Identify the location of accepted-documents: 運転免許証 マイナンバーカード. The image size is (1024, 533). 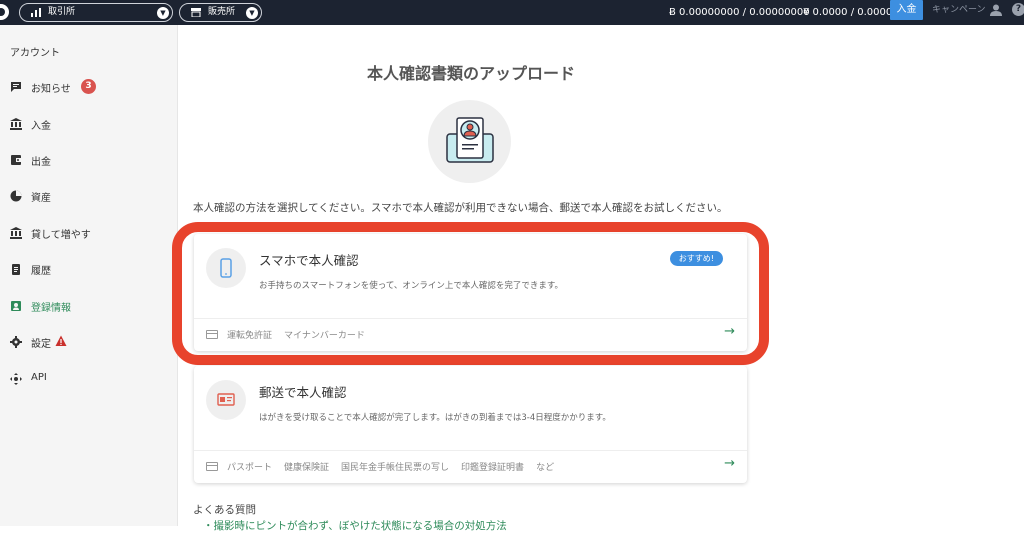
(291, 334).